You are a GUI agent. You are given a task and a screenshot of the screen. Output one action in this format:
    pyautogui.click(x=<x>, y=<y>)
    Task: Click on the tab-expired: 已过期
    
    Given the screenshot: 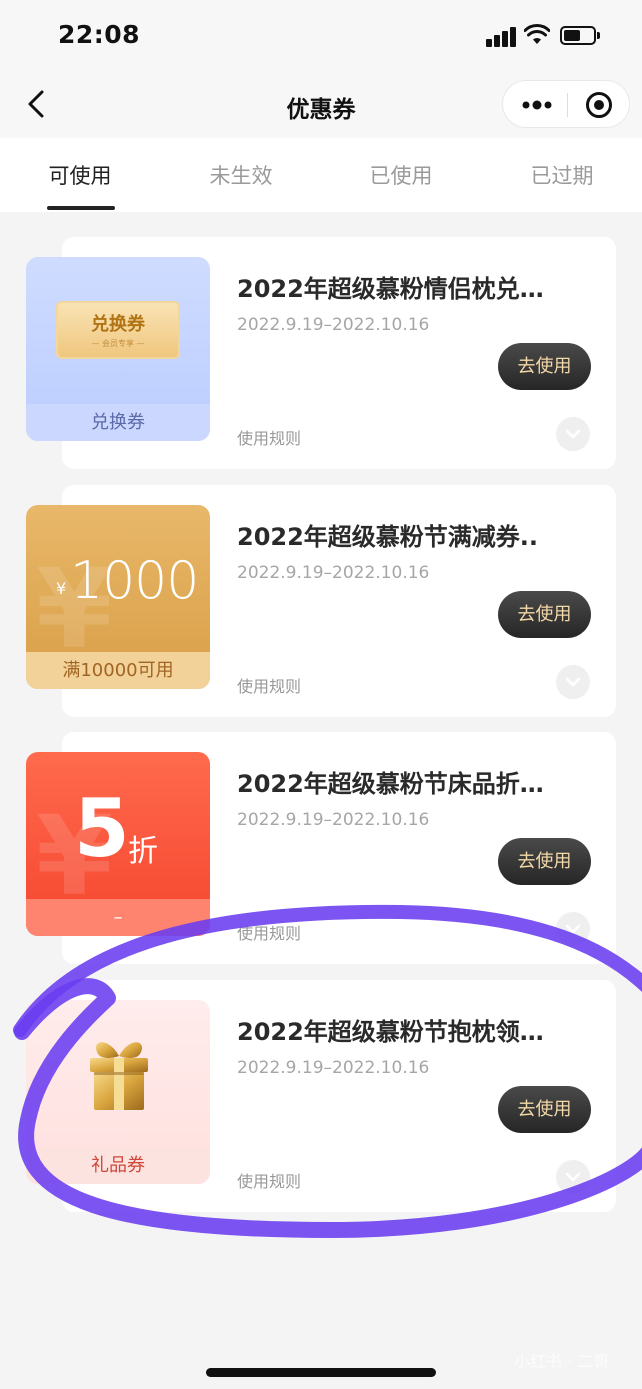 What is the action you would take?
    pyautogui.click(x=562, y=175)
    